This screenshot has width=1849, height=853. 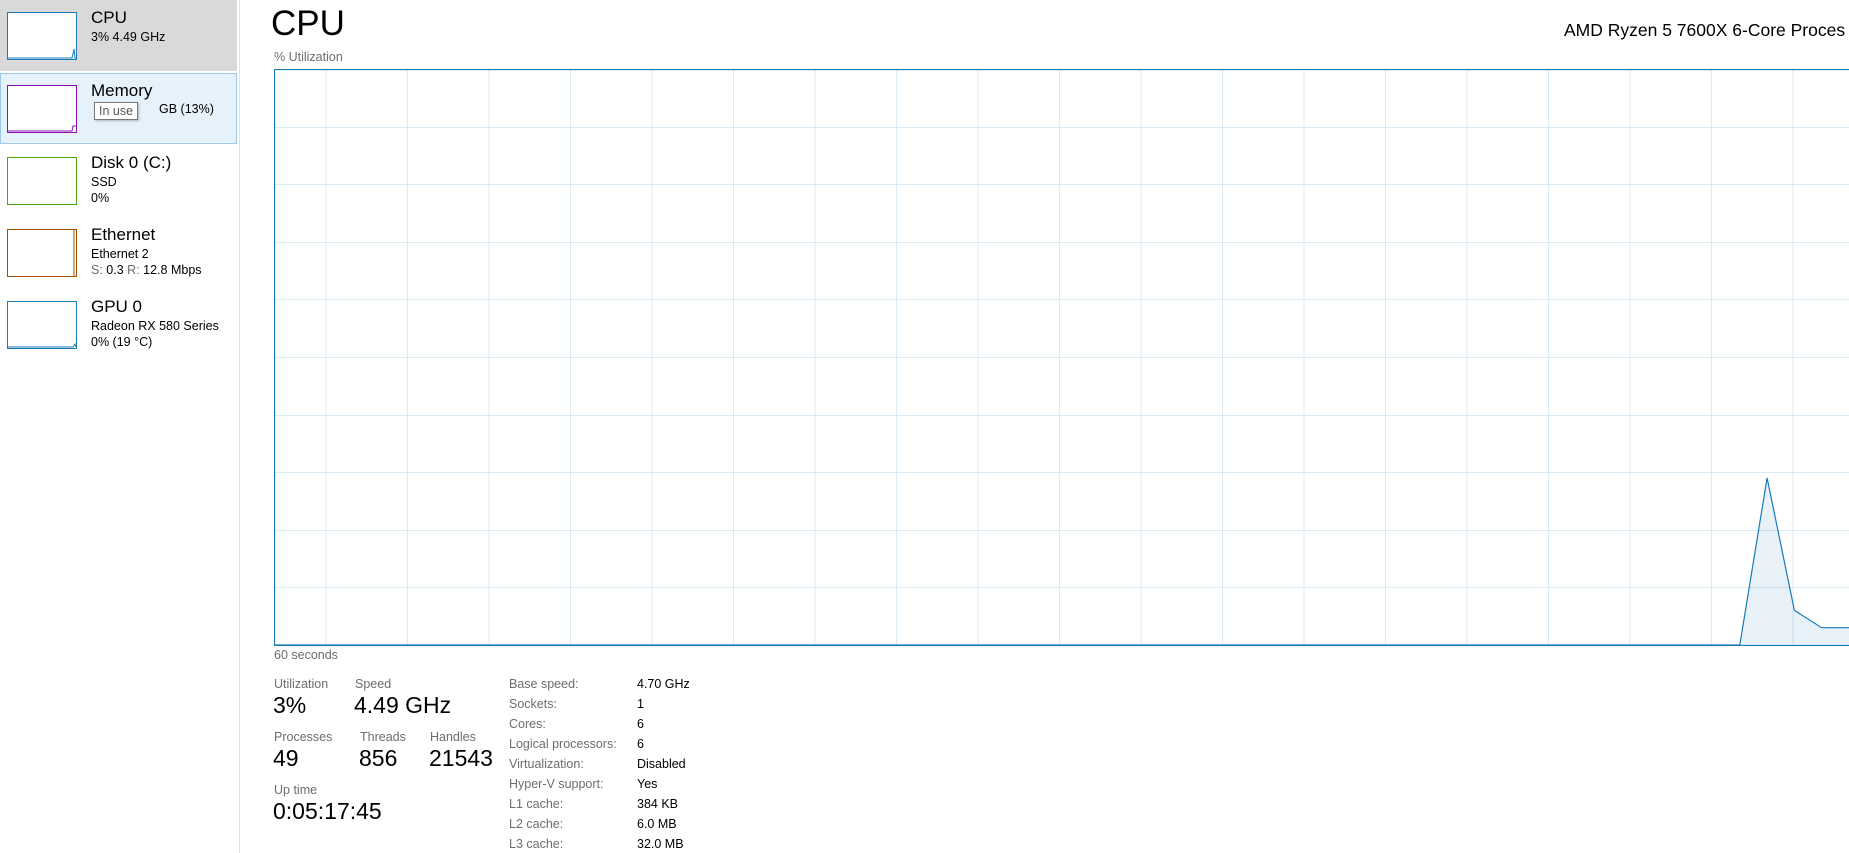 I want to click on speed-value: 4.49 GHz, so click(x=403, y=705).